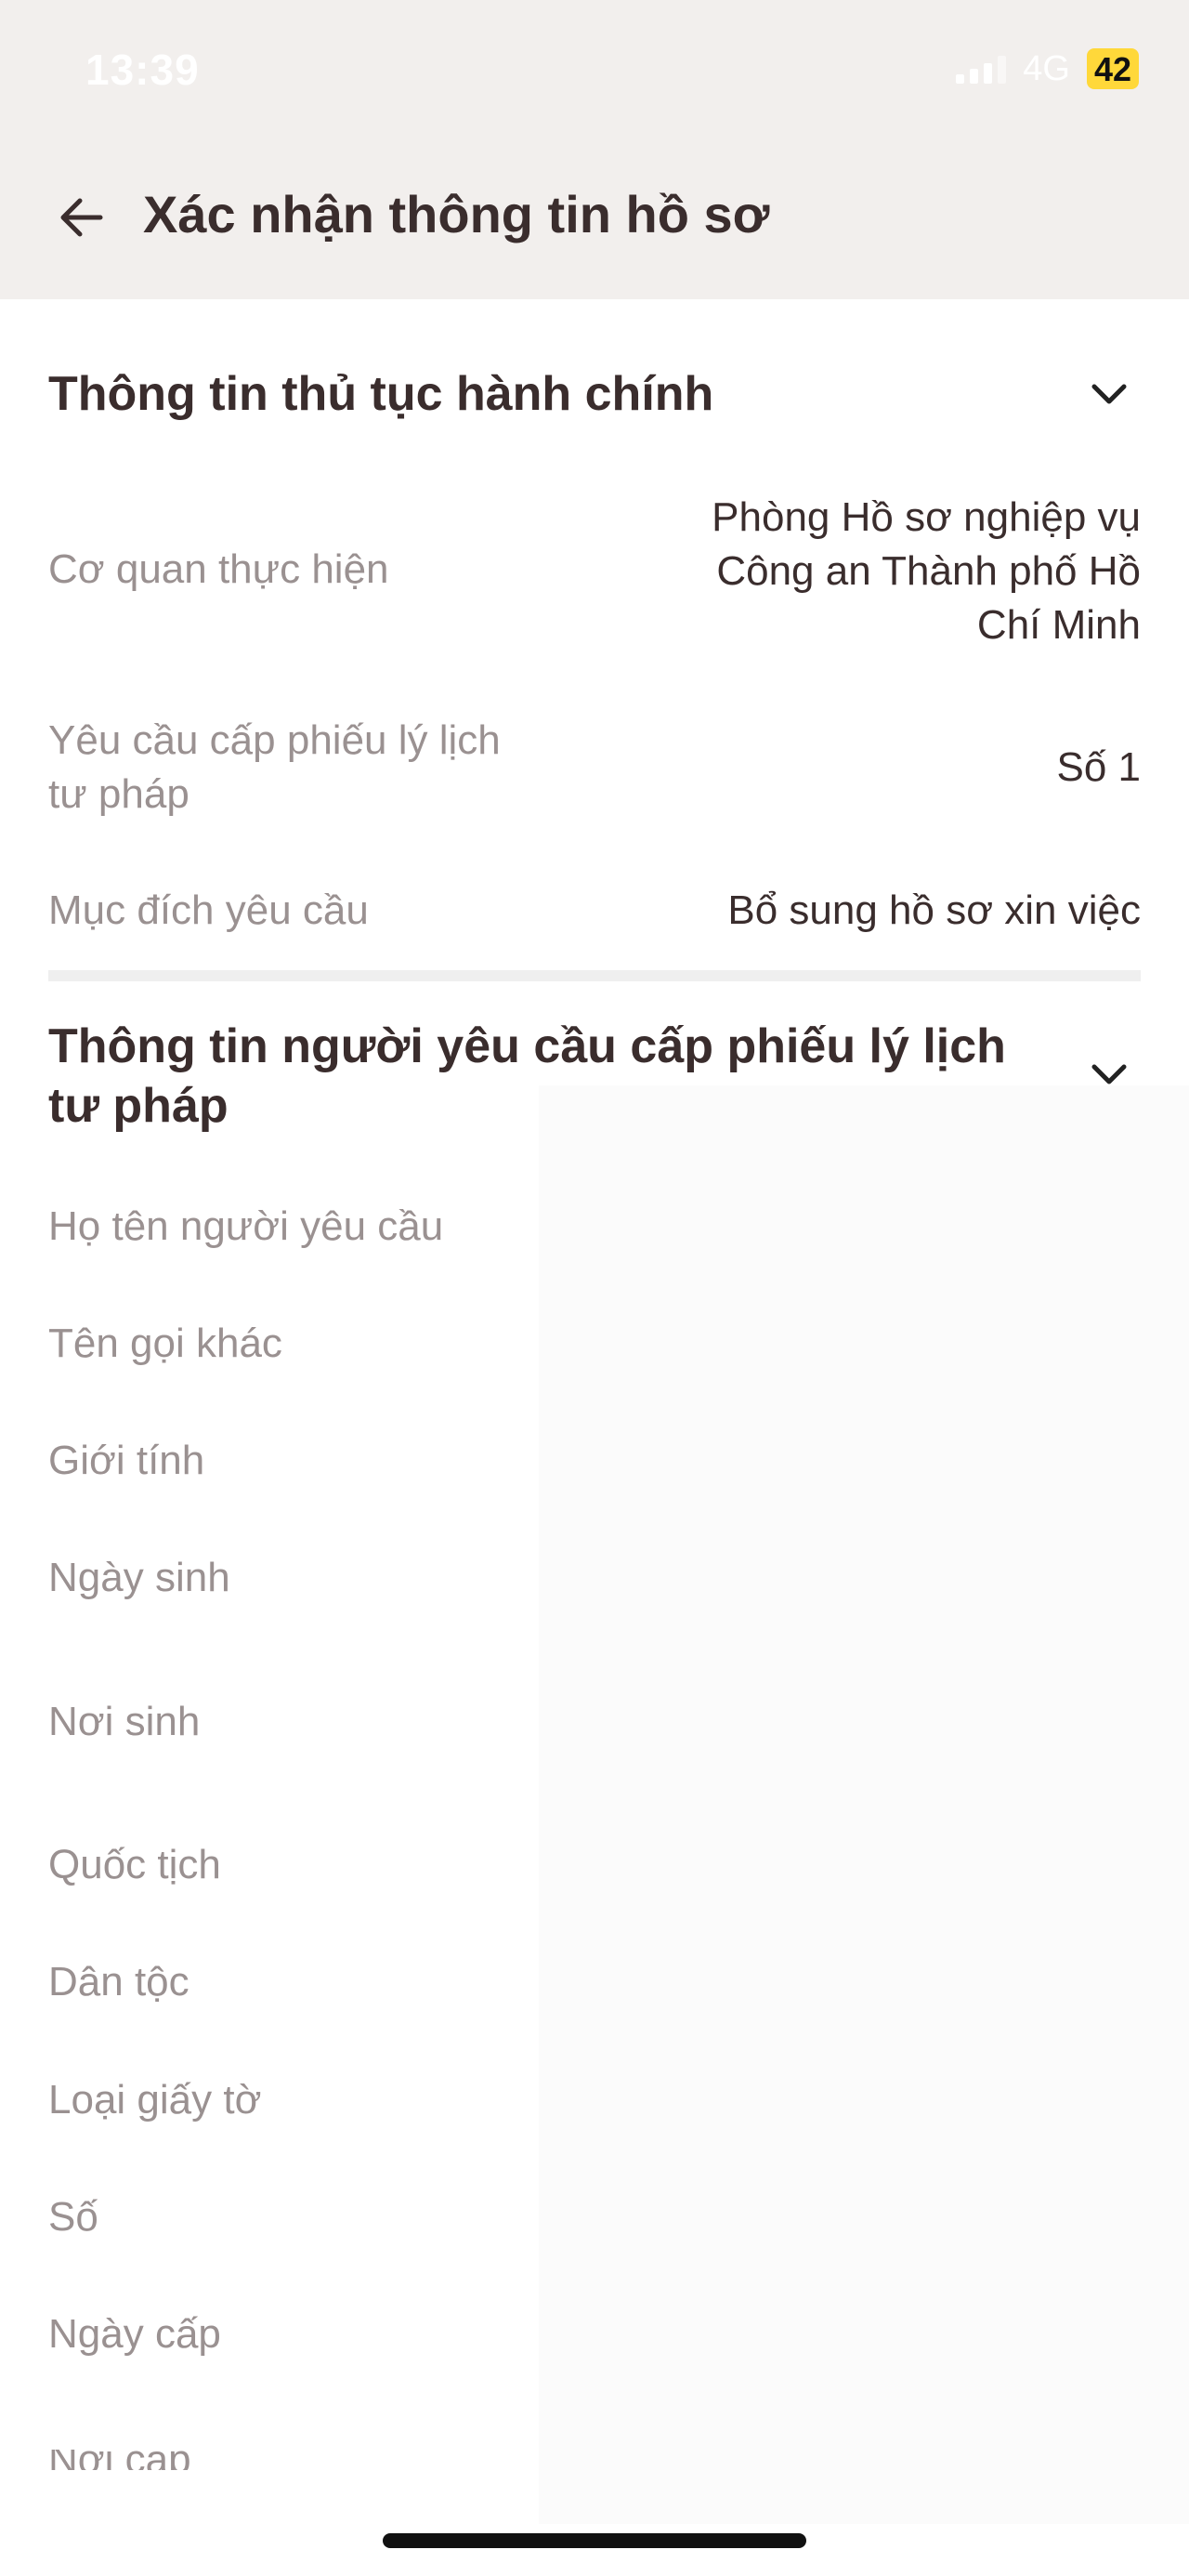 Image resolution: width=1189 pixels, height=2576 pixels. Describe the element at coordinates (82, 217) in the screenshot. I see `arrow-left-icon` at that location.